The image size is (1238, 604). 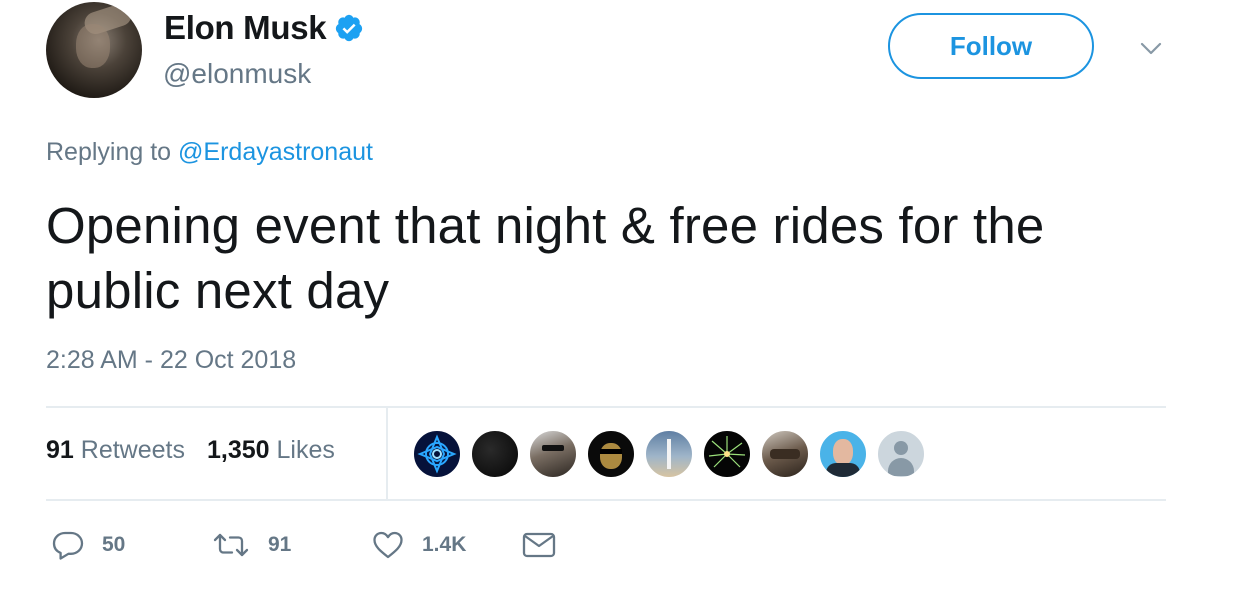 What do you see at coordinates (444, 544) in the screenshot?
I see `like-count: 1.4K` at bounding box center [444, 544].